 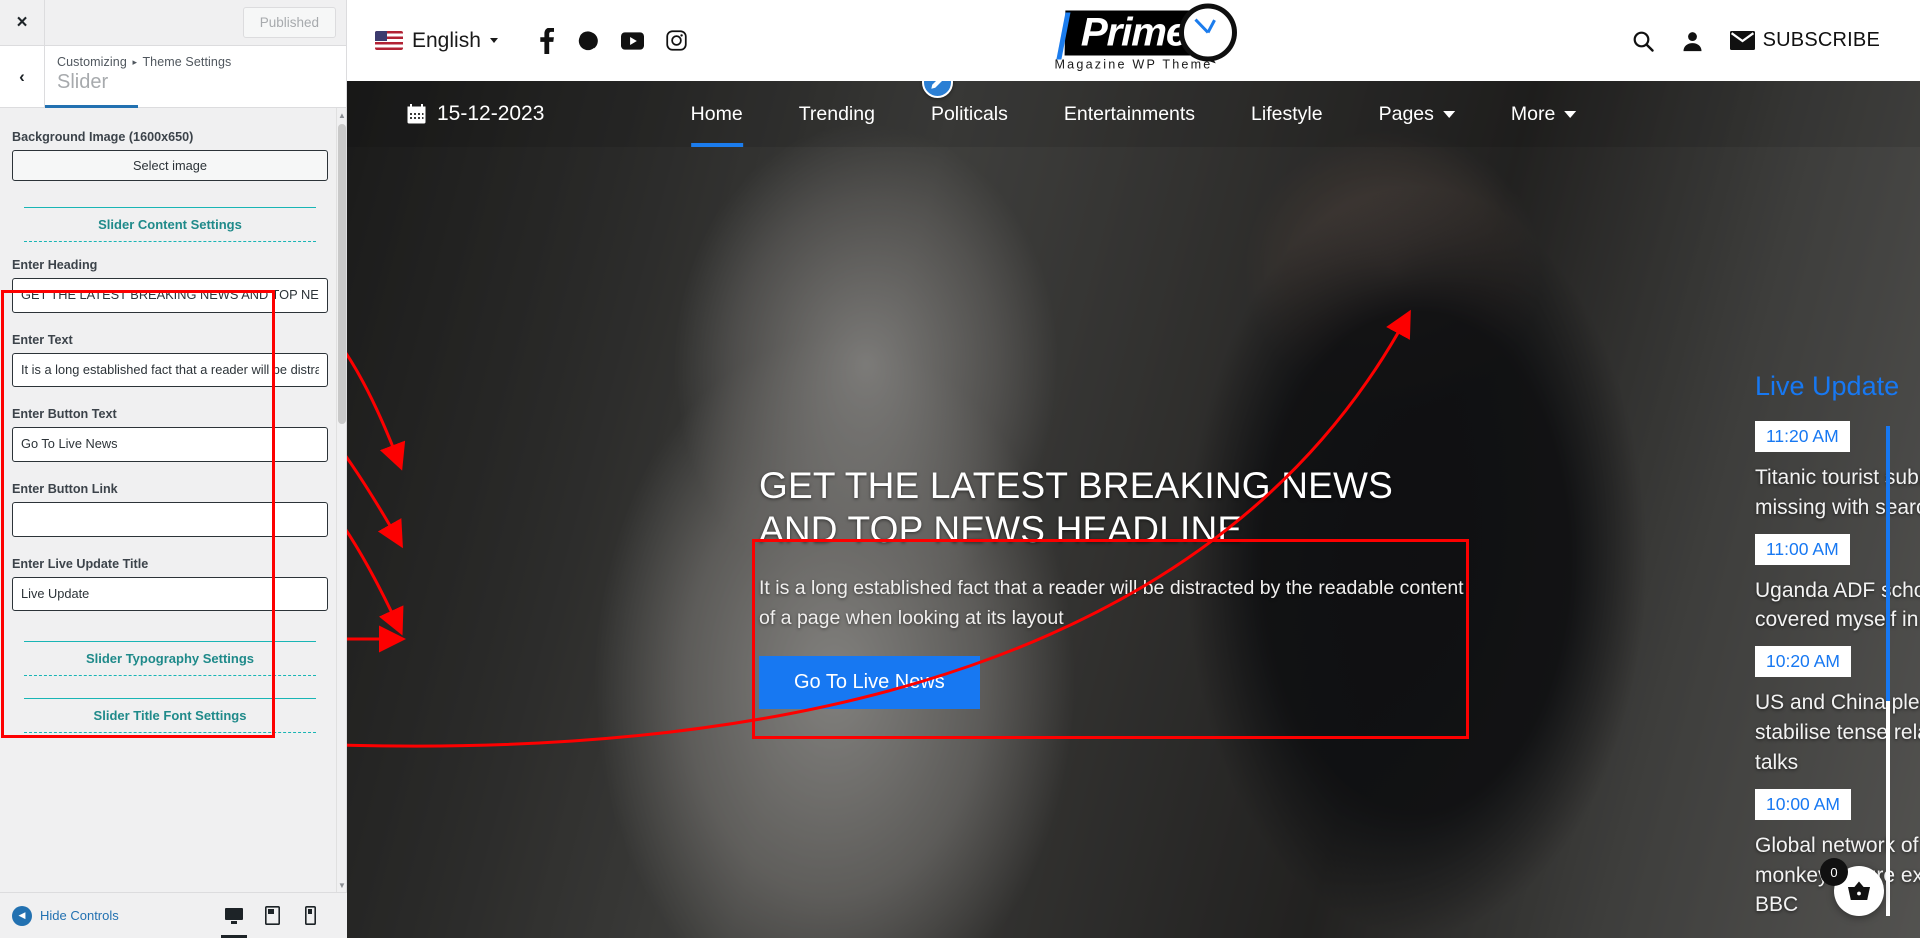 What do you see at coordinates (1827, 386) in the screenshot?
I see `live-update-title: Live Update` at bounding box center [1827, 386].